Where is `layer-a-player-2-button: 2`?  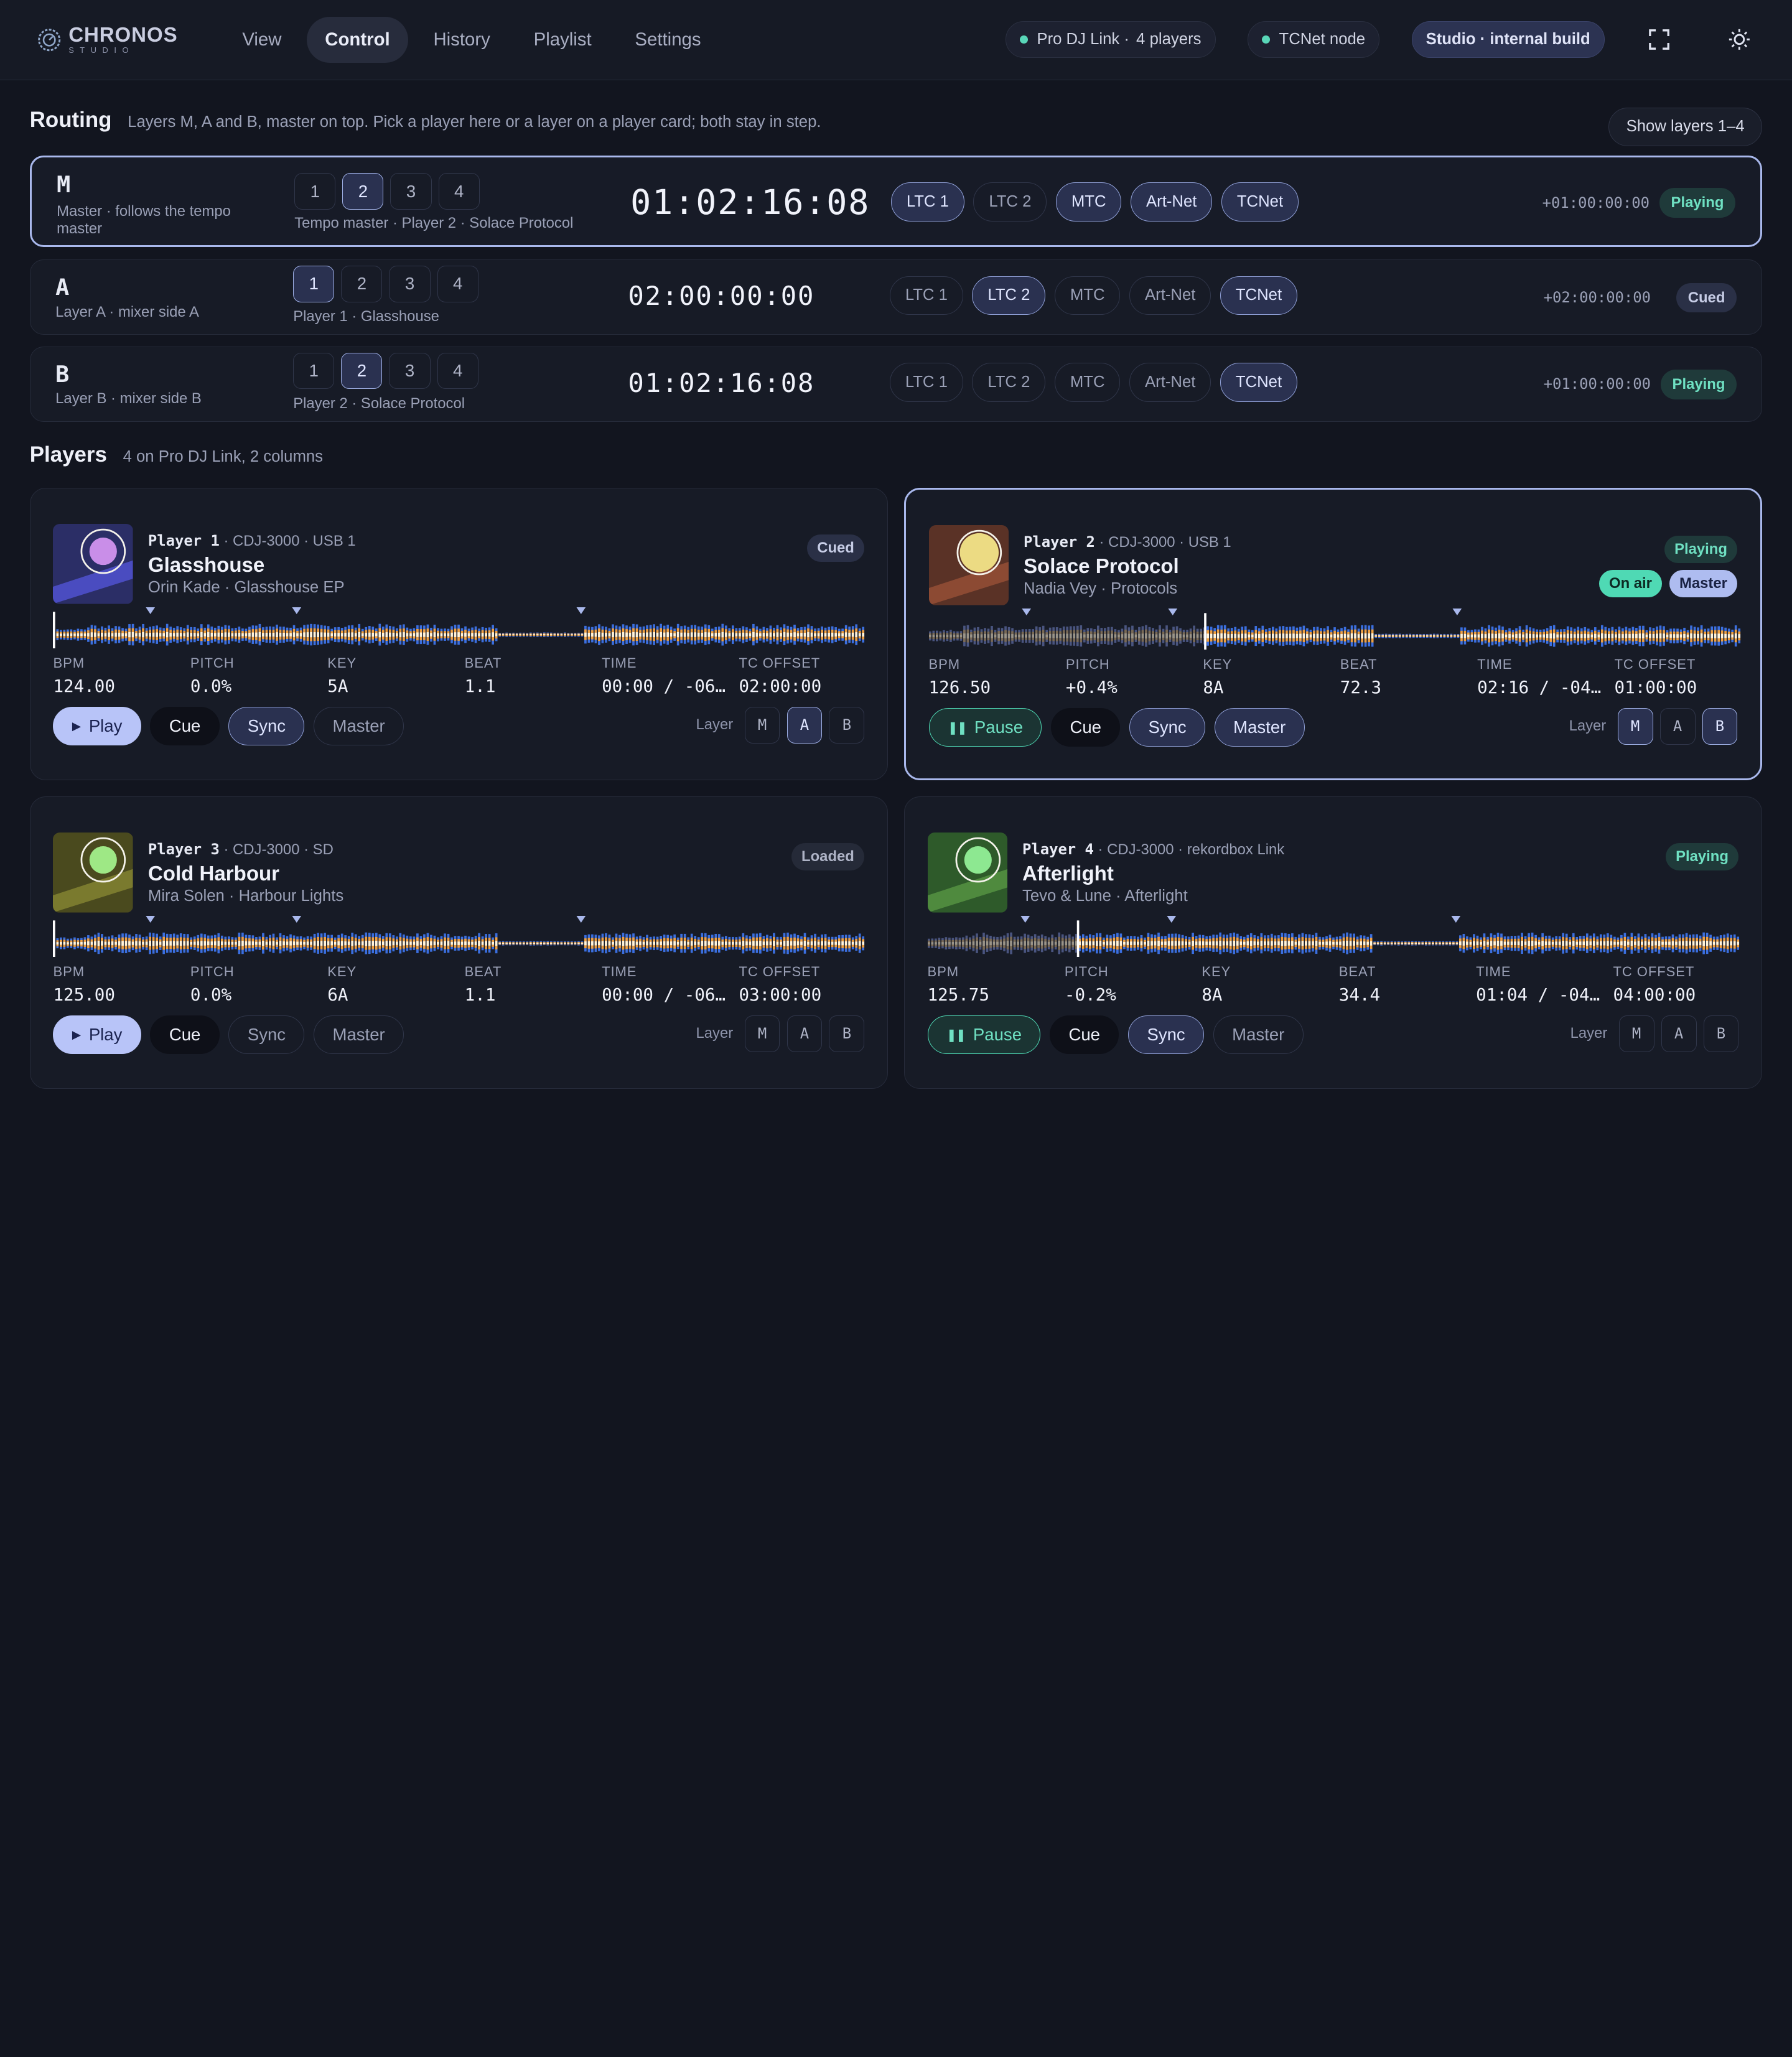
layer-a-player-2-button: 2 is located at coordinates (362, 284).